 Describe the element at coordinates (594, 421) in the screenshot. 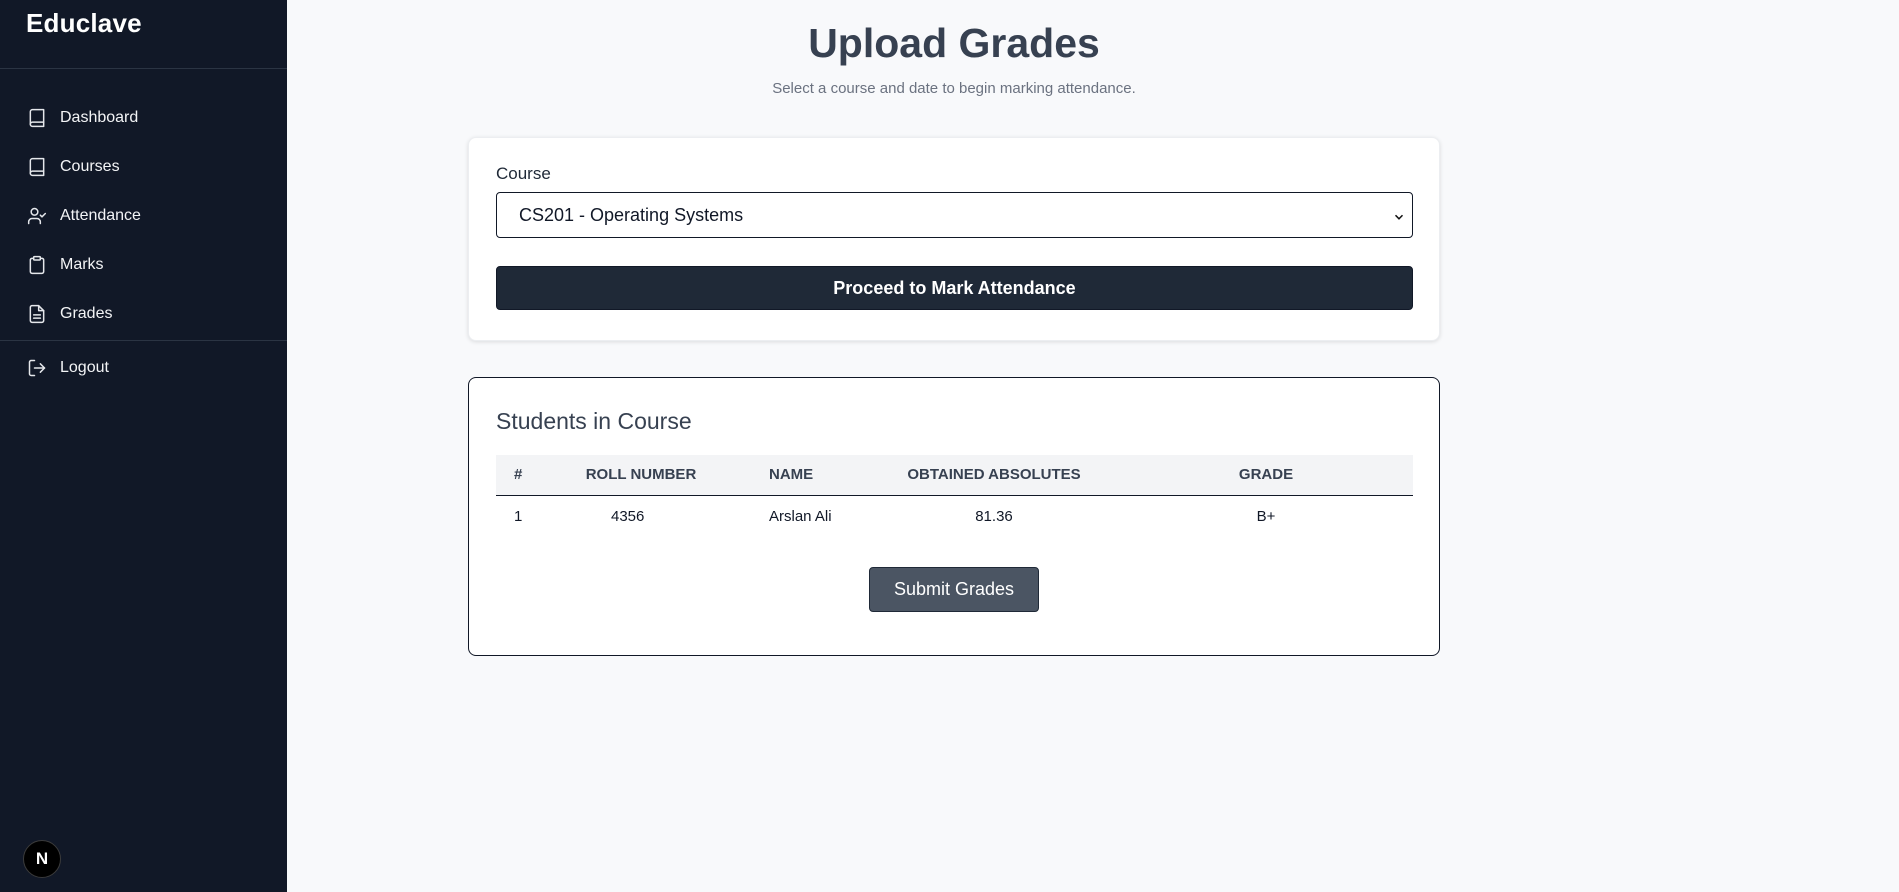

I see `students-title: Students in Course` at that location.